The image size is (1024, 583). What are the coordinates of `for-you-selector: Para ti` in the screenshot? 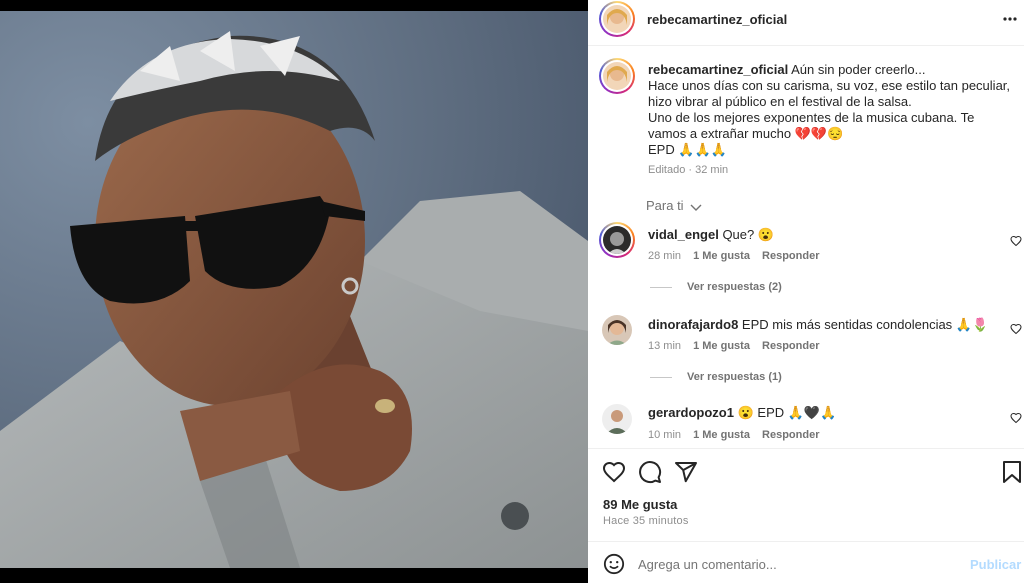 It's located at (674, 205).